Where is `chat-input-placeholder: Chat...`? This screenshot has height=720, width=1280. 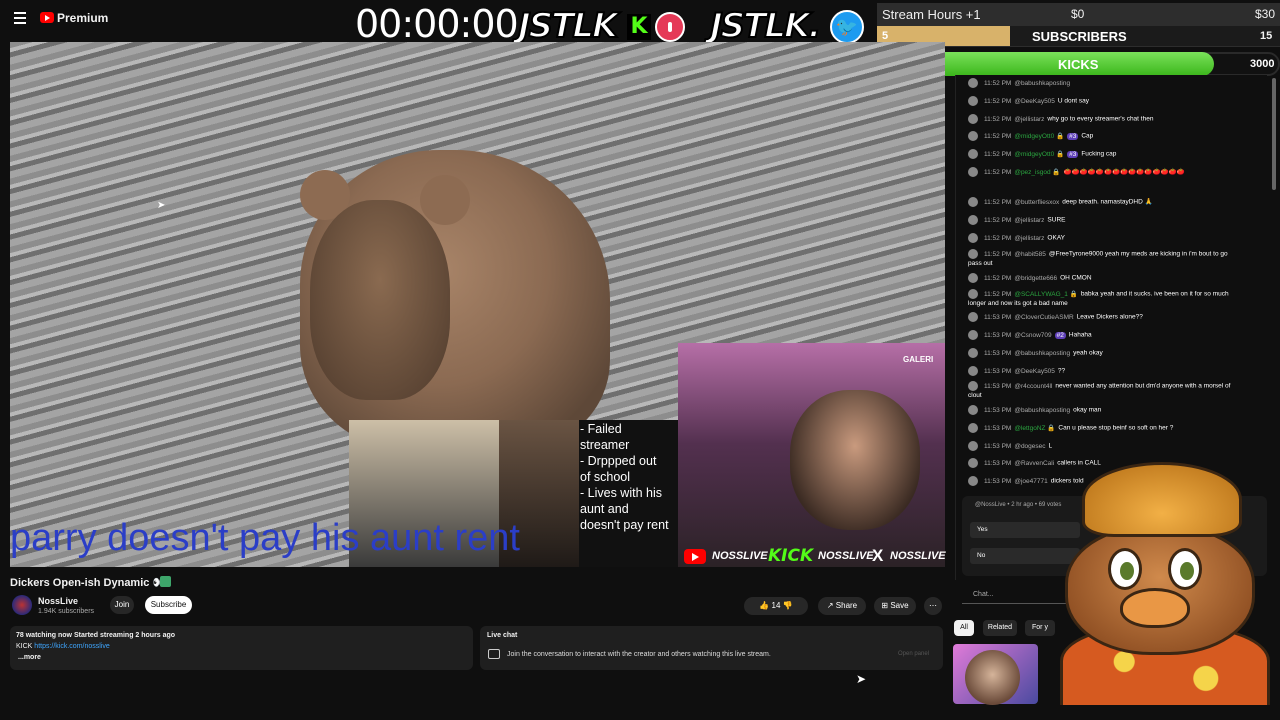 chat-input-placeholder: Chat... is located at coordinates (983, 594).